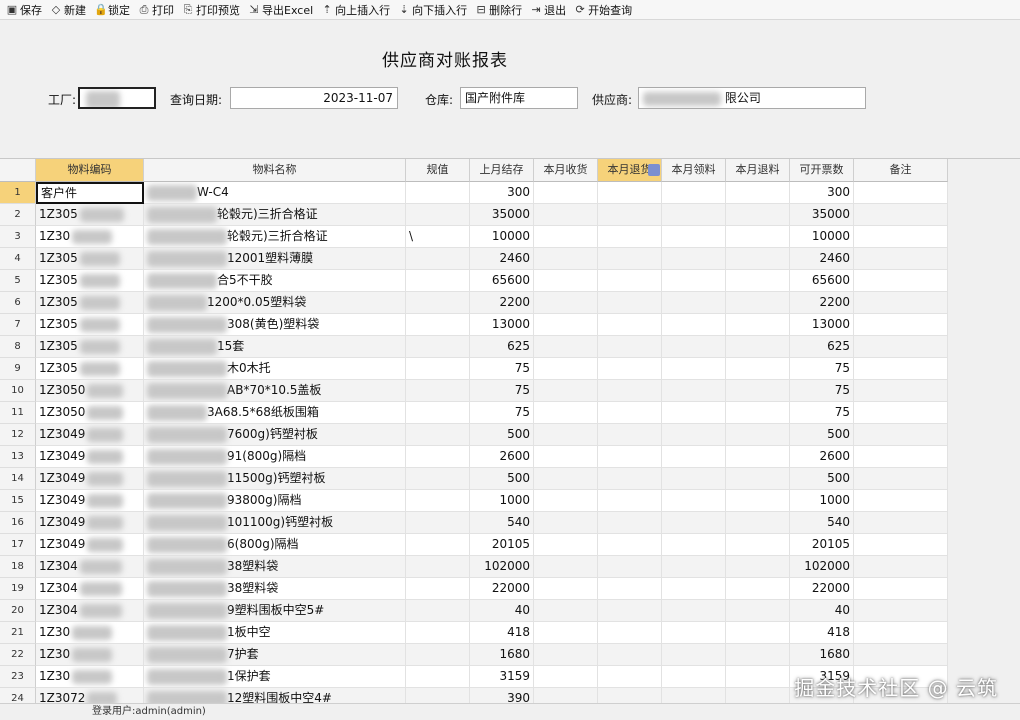 This screenshot has width=1020, height=720. I want to click on grid-cell: 6(800g)隔档, so click(275, 545).